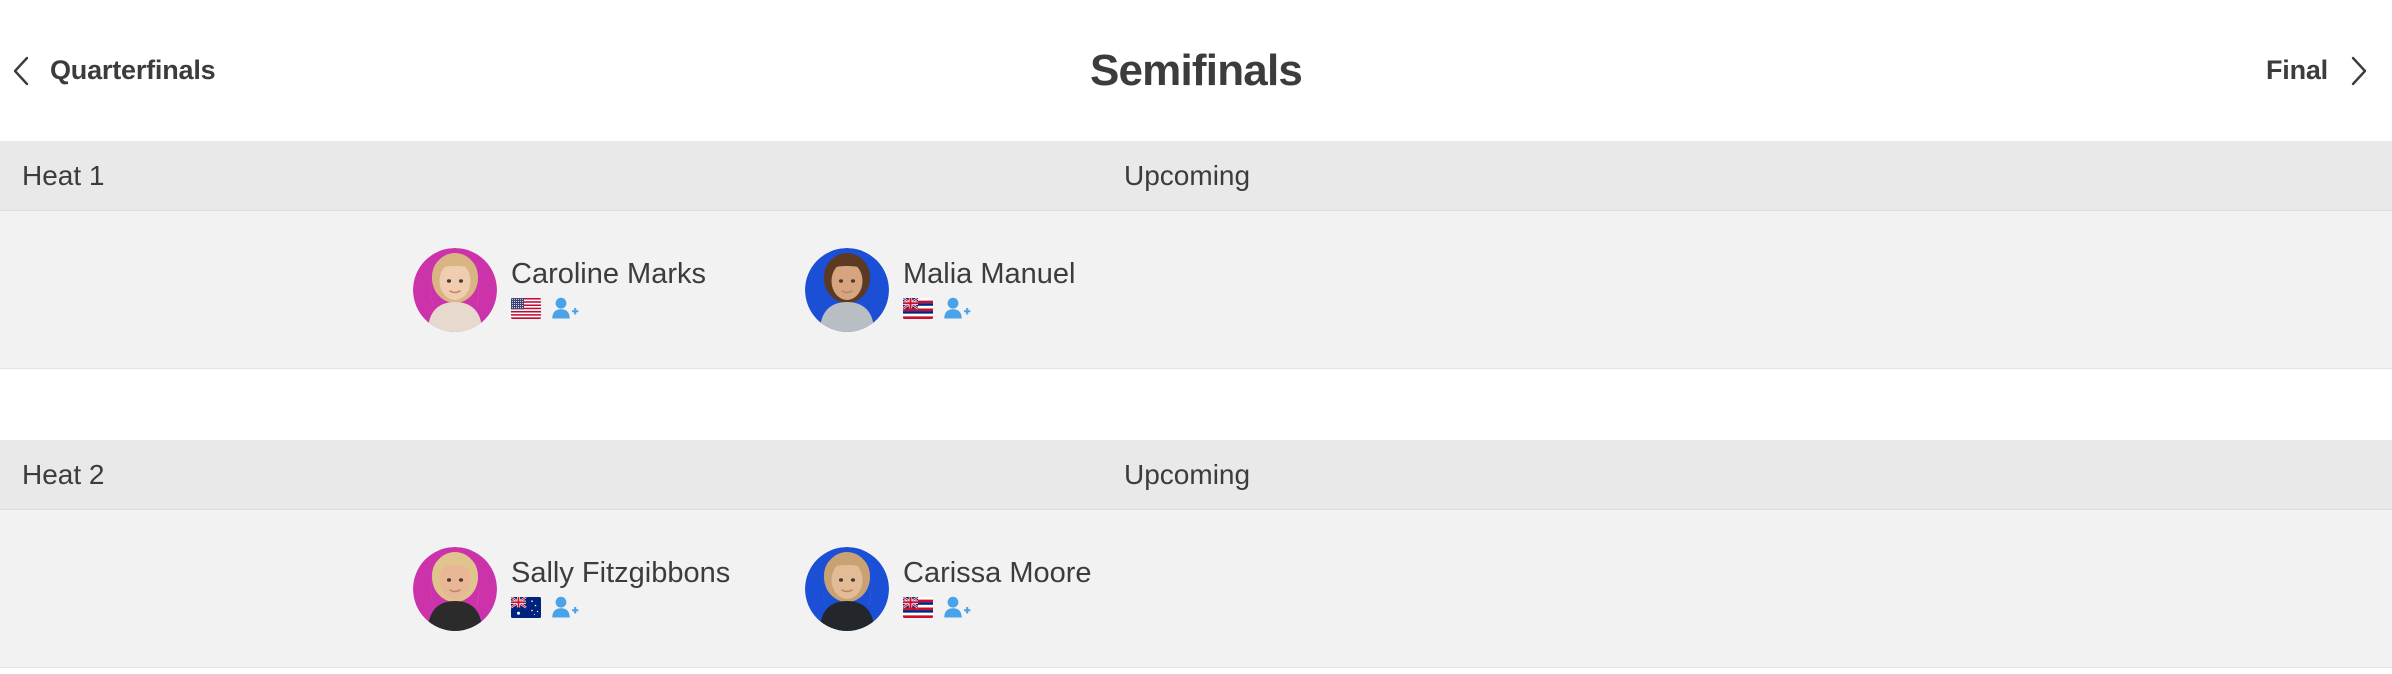  I want to click on athlete-info: Carissa Moore, so click(997, 588).